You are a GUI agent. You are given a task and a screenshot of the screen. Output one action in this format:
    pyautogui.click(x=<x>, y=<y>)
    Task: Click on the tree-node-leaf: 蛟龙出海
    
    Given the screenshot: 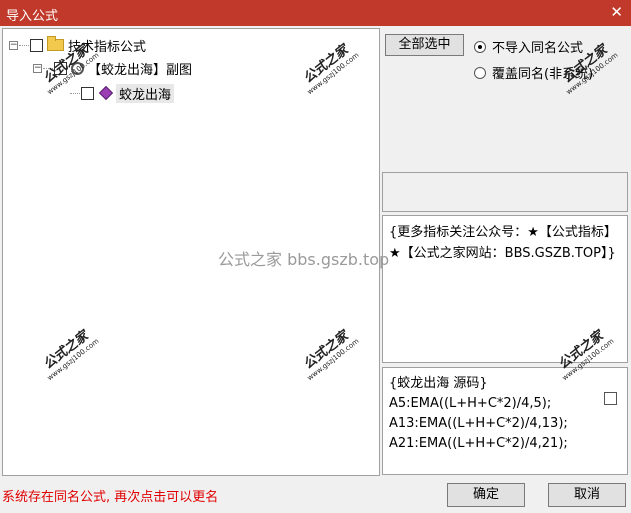 What is the action you would take?
    pyautogui.click(x=122, y=93)
    